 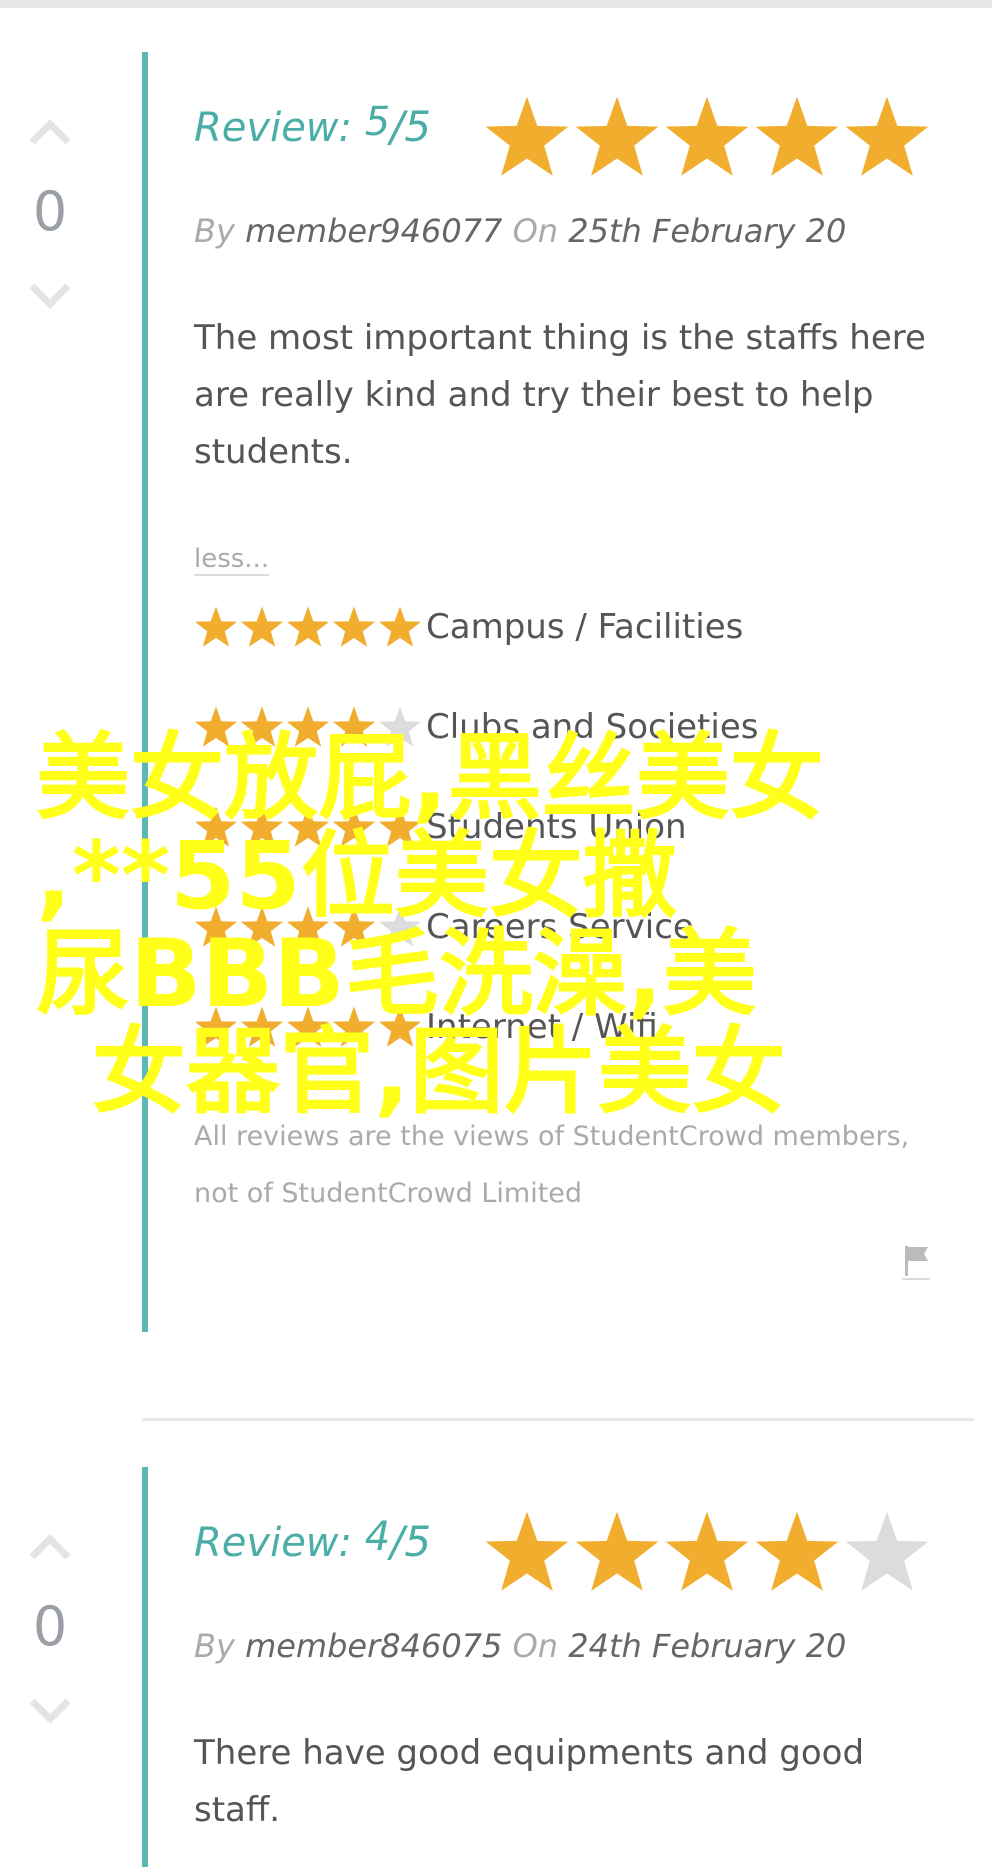 I want to click on category-rating-clubs: Clubs and Societies, so click(x=476, y=727).